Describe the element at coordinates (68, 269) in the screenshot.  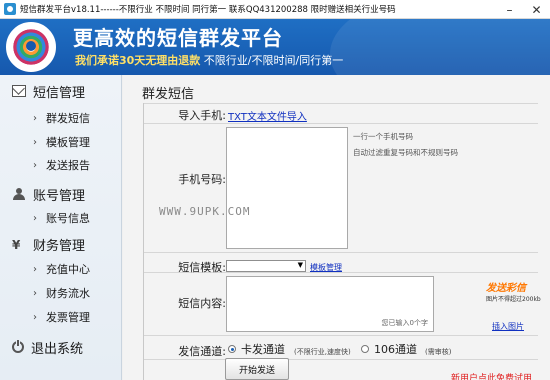
I see `sidebar-item-label: 充值中心` at that location.